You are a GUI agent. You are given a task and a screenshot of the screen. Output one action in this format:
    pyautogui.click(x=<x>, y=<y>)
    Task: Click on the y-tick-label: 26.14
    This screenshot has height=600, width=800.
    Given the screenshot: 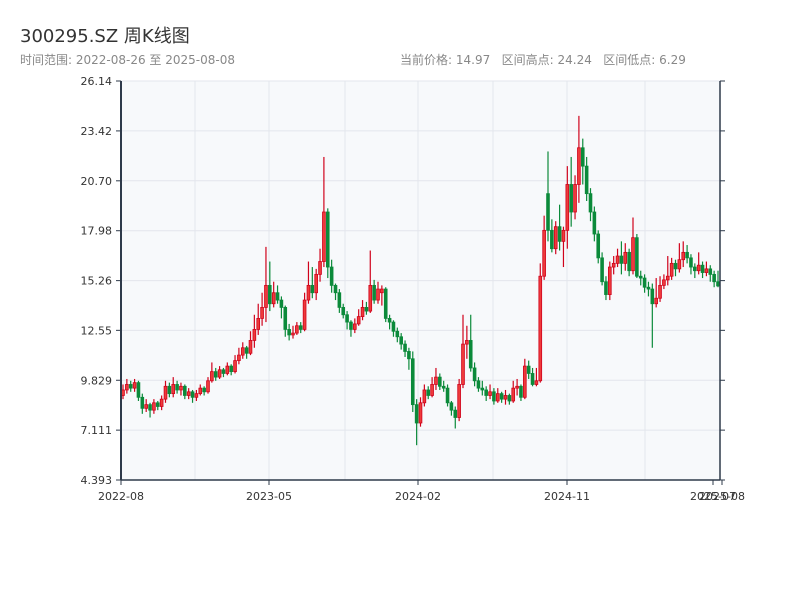 What is the action you would take?
    pyautogui.click(x=97, y=81)
    